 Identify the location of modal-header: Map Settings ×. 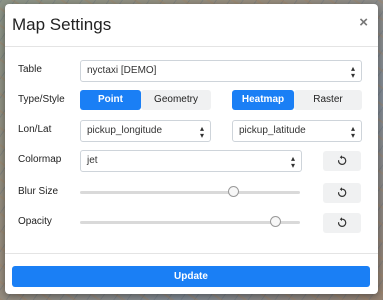
(191, 25).